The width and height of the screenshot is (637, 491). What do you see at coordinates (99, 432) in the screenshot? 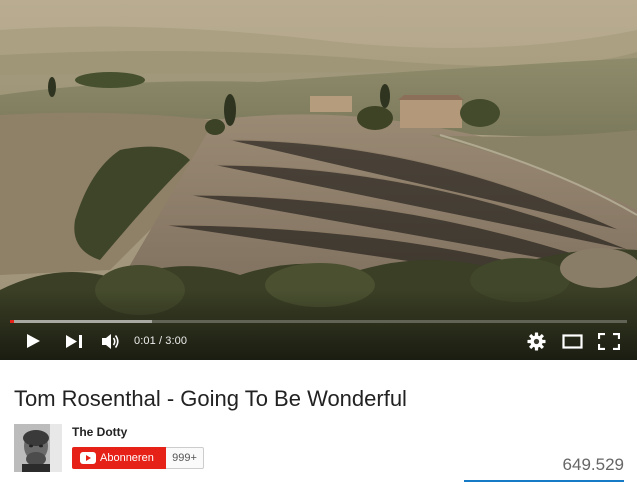
I see `channel-name: The Dotty` at bounding box center [99, 432].